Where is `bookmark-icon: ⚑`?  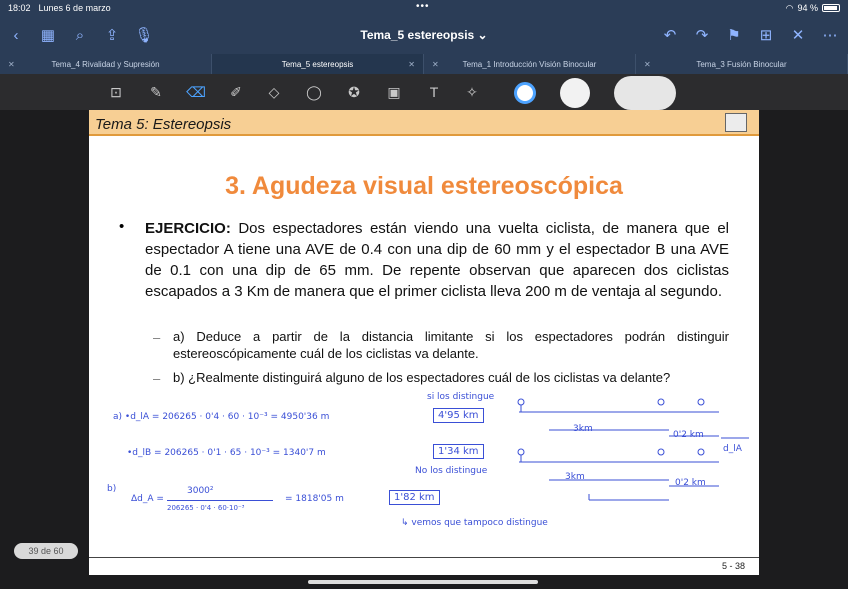 bookmark-icon: ⚑ is located at coordinates (734, 35).